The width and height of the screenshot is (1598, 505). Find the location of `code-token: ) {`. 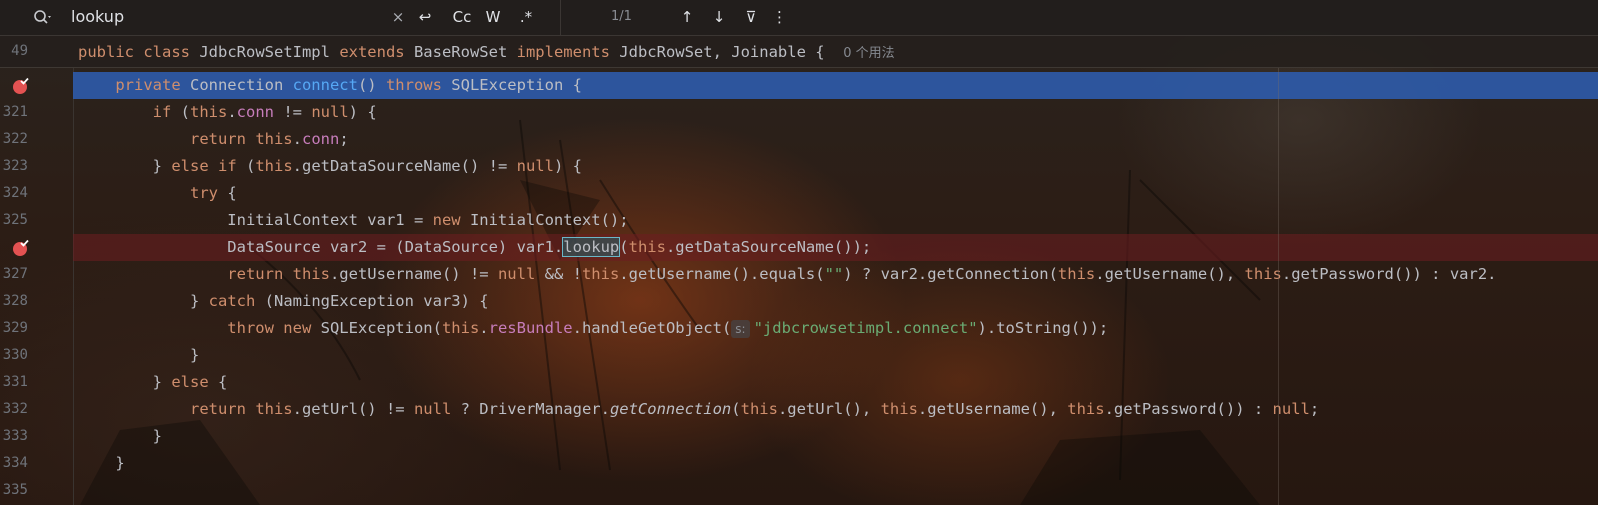

code-token: ) { is located at coordinates (567, 166).